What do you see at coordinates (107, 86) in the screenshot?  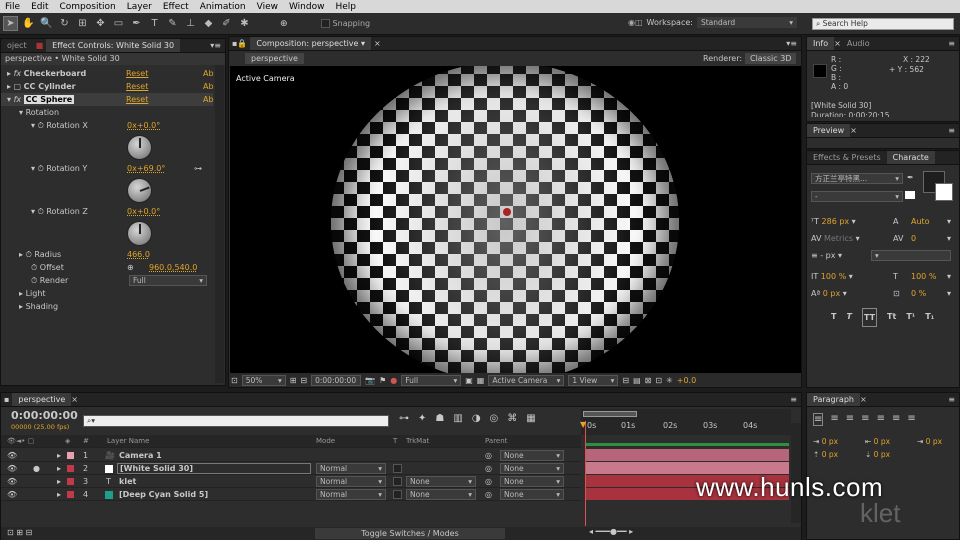 I see `effect-row-cc-cylinder: ▸ ▢ CC Cylinder Reset Ab` at bounding box center [107, 86].